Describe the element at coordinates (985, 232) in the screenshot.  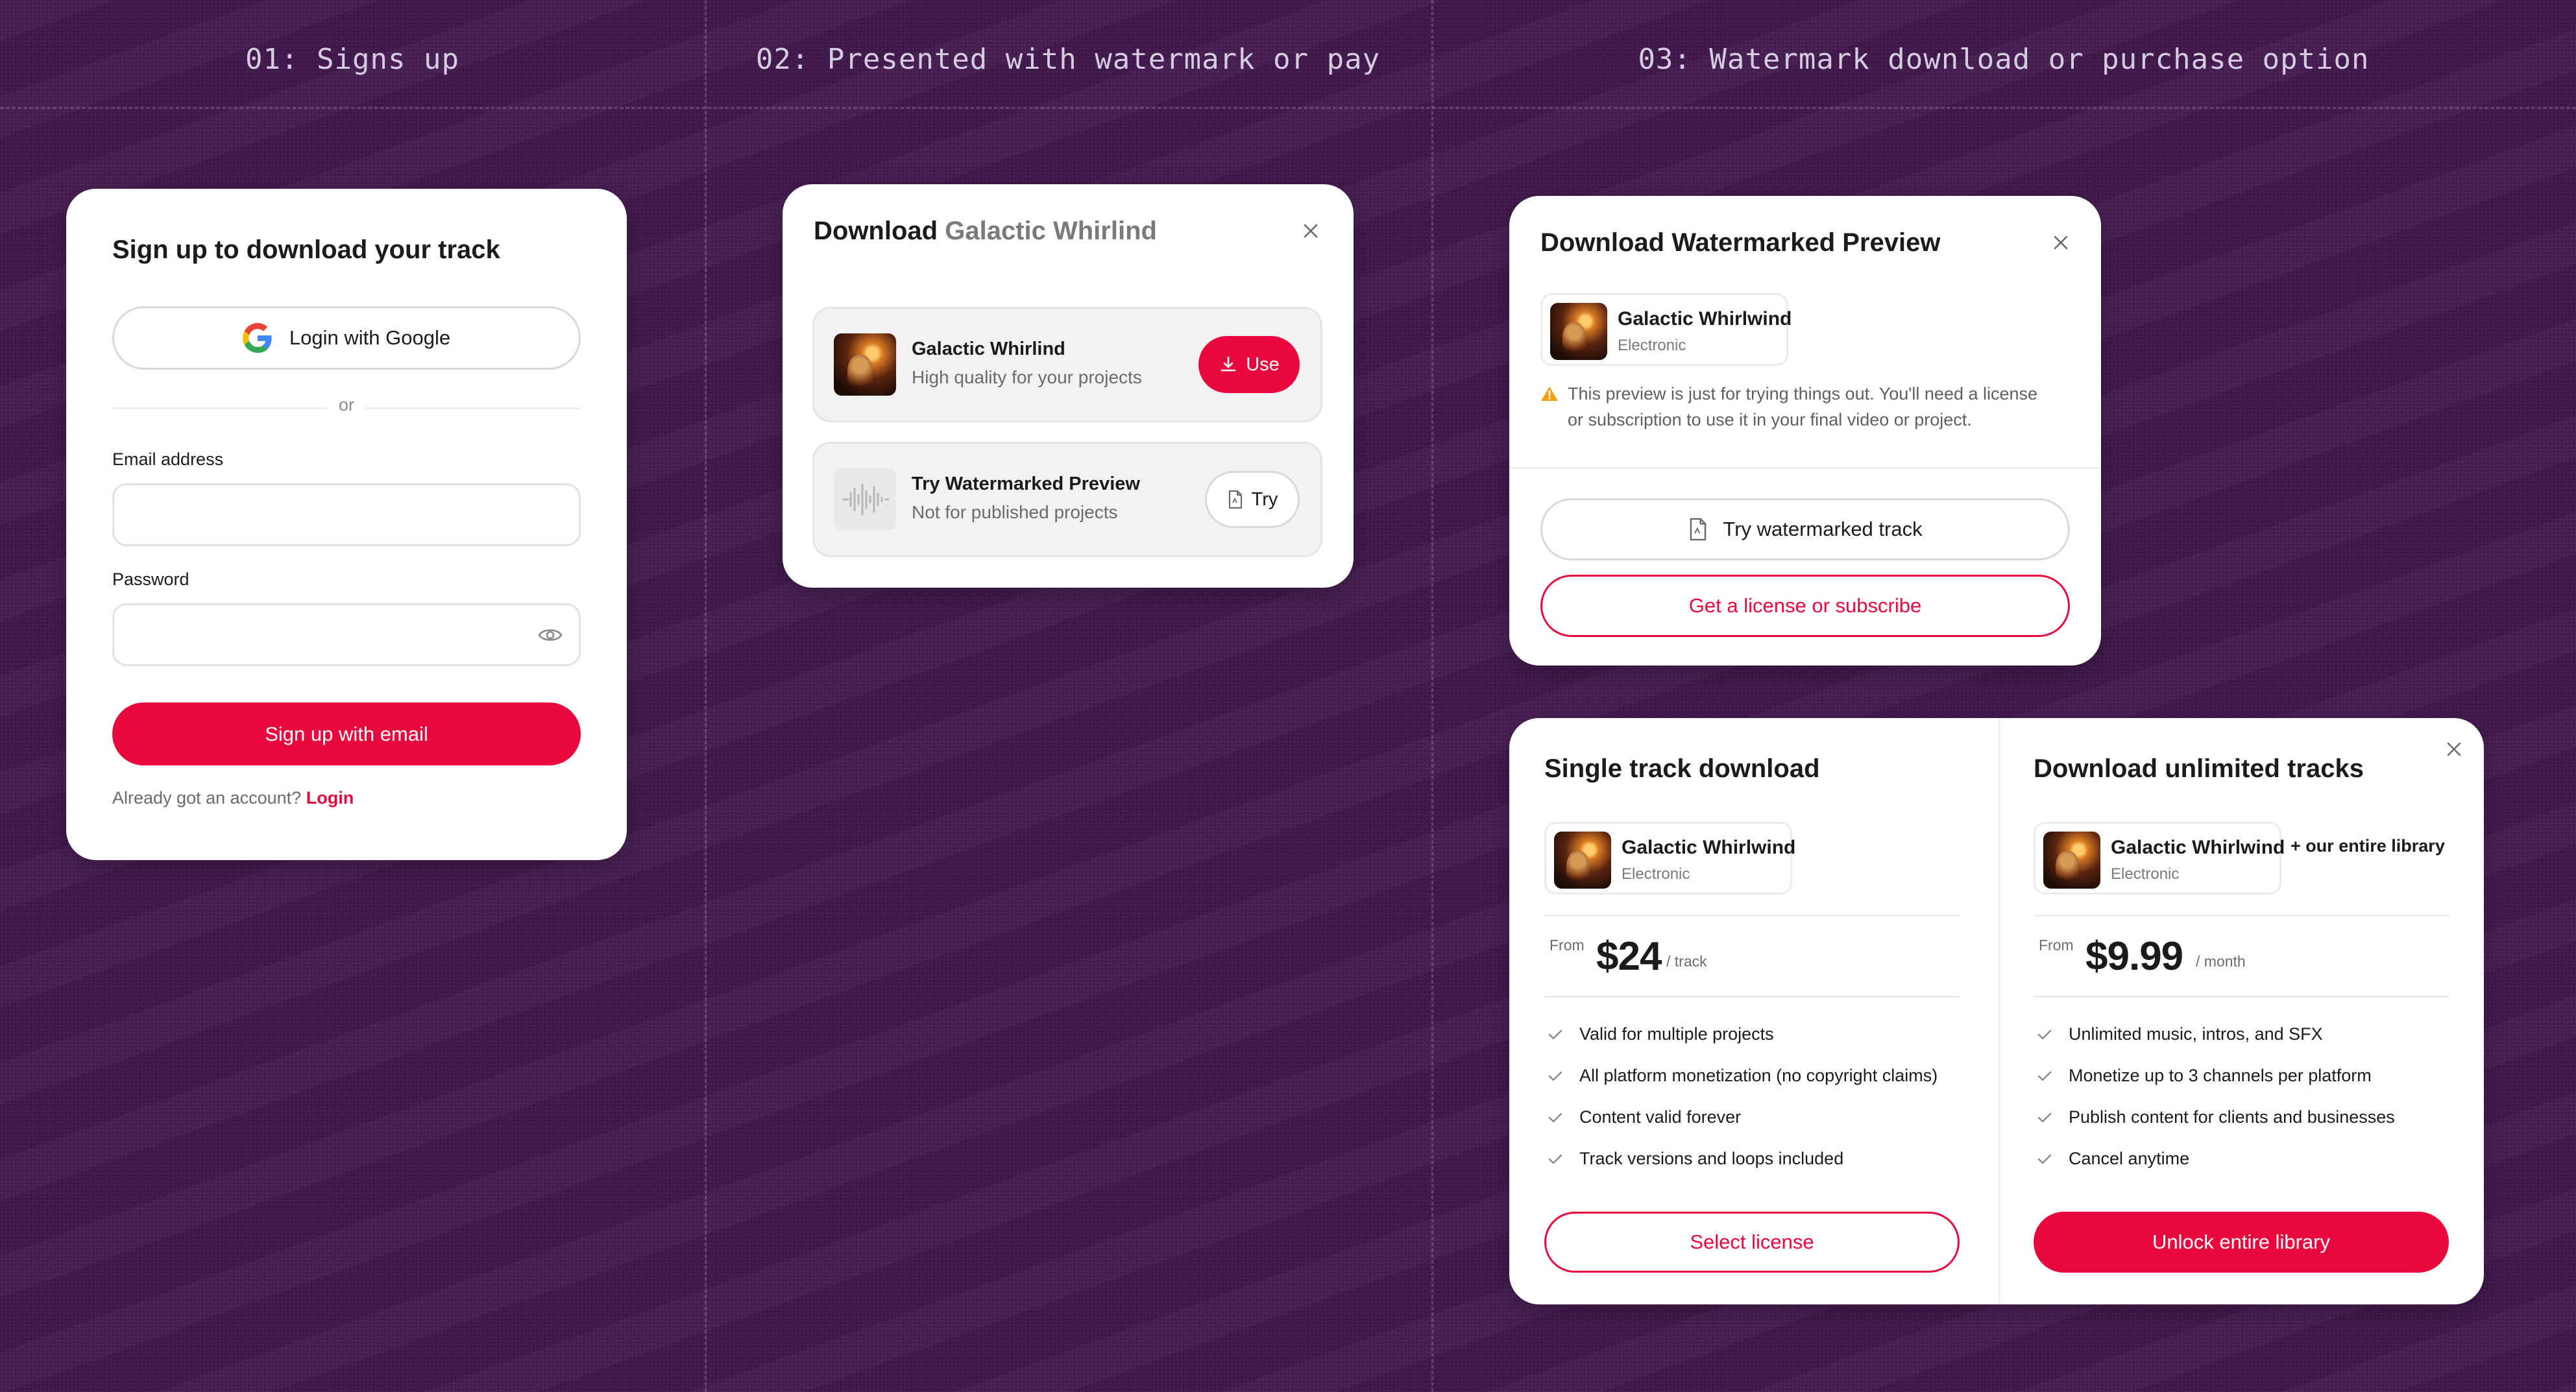
I see `download-title: Download Galactic Whirlind` at that location.